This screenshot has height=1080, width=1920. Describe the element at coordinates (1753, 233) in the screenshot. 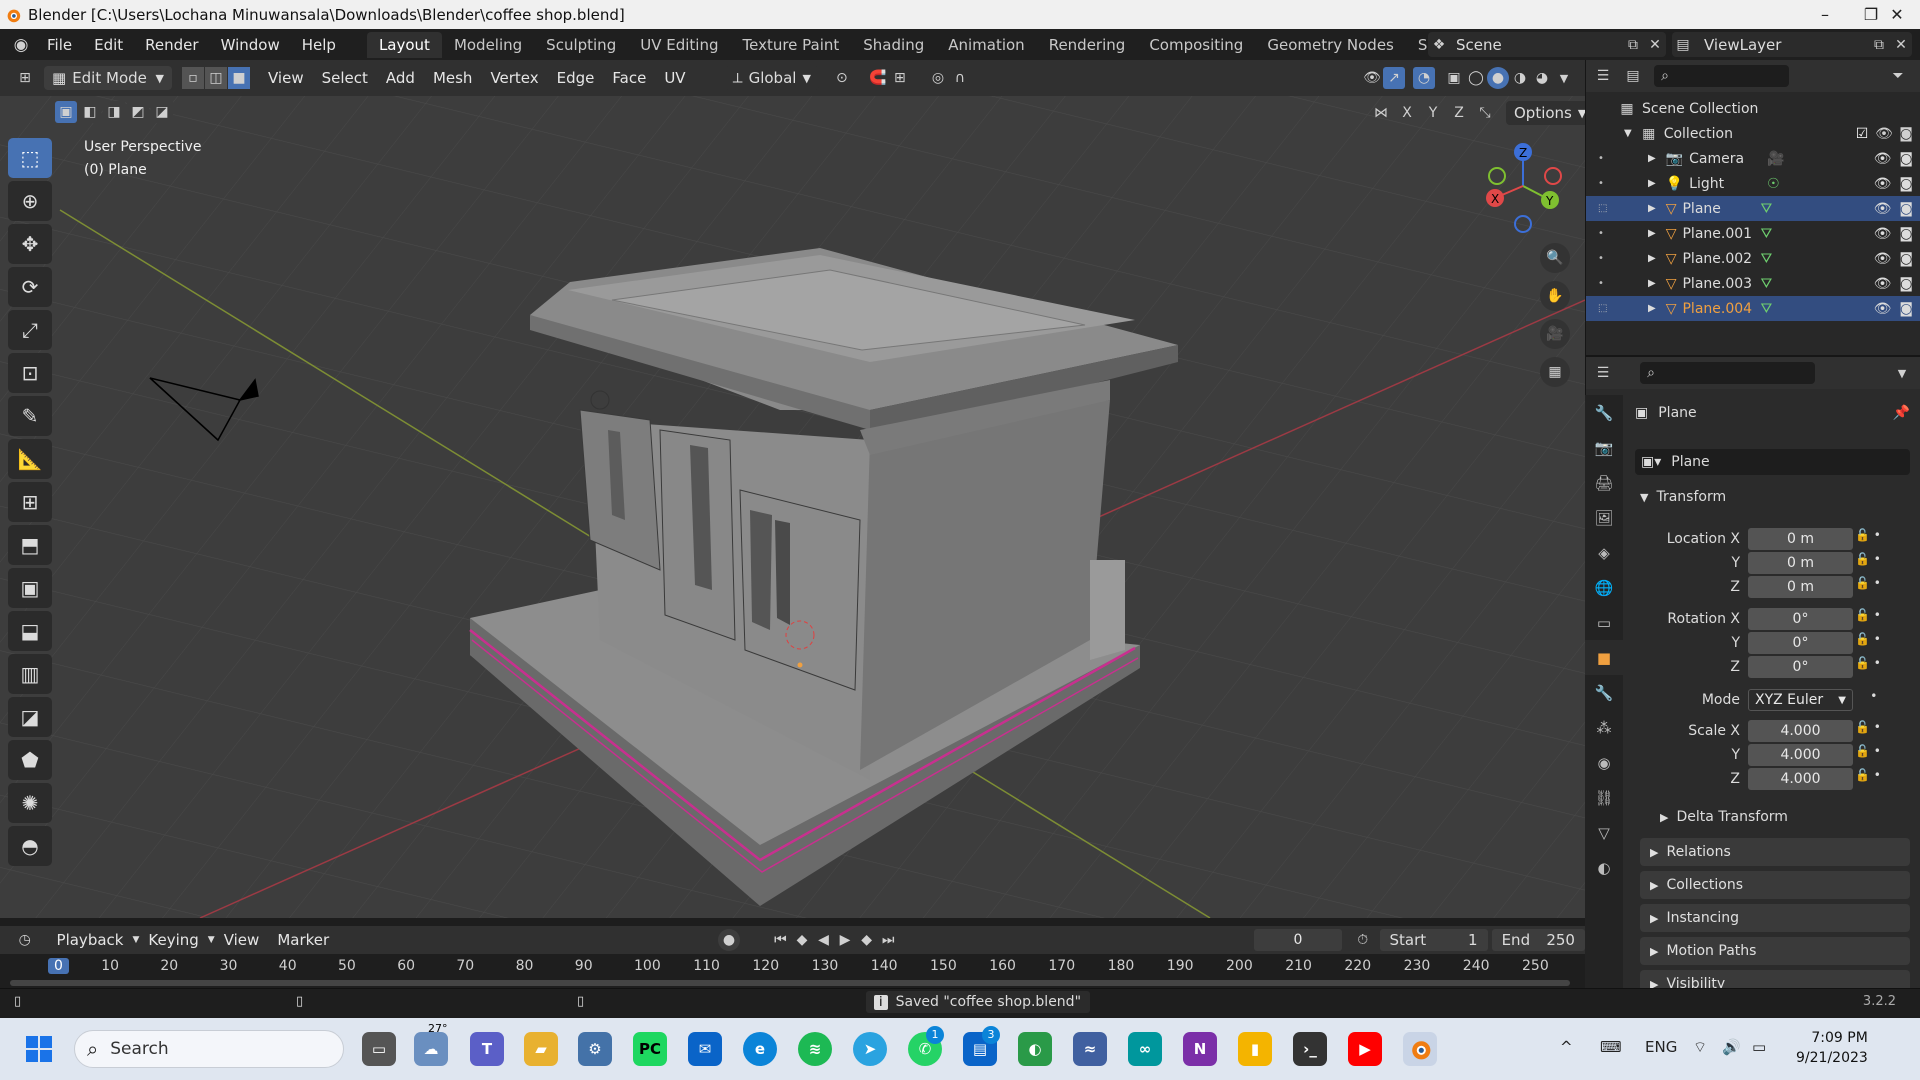

I see `outliner-row-object: • ▶ ▽ Plane.001 ⛛ 👁 ◙` at that location.